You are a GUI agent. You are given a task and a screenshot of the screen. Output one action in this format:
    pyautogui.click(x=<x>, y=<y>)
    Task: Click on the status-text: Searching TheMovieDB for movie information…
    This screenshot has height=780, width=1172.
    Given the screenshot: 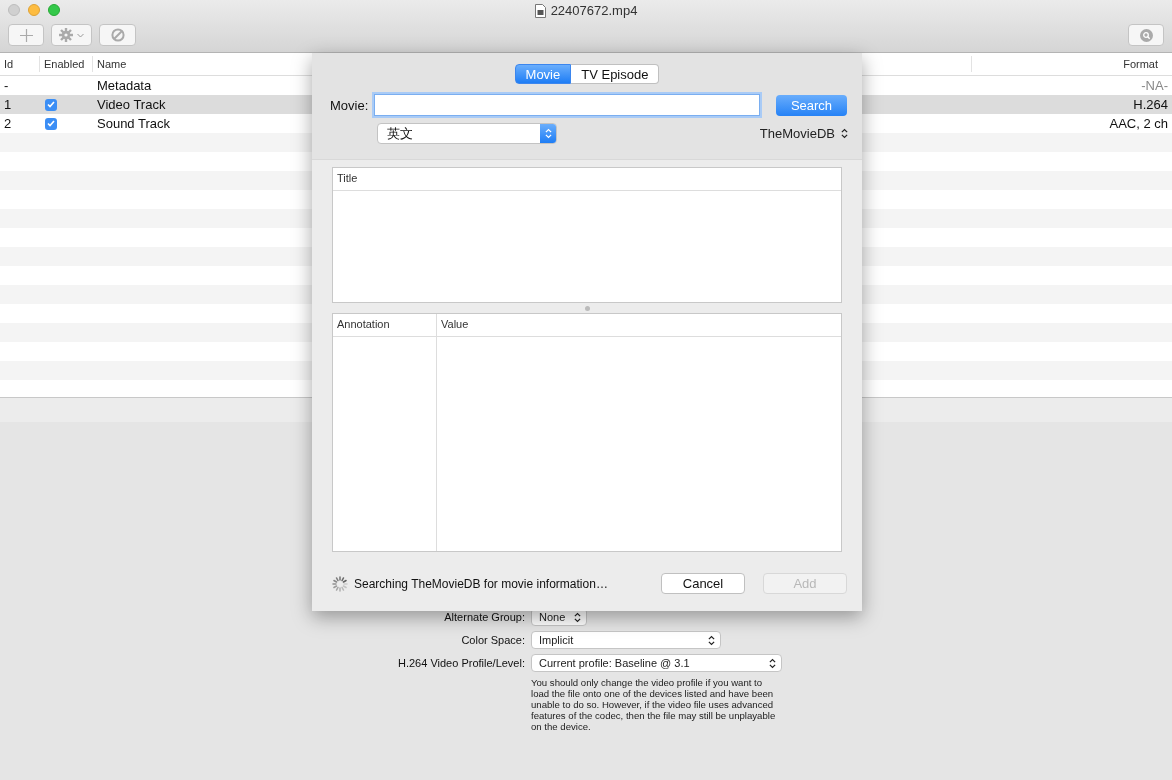 What is the action you would take?
    pyautogui.click(x=481, y=583)
    